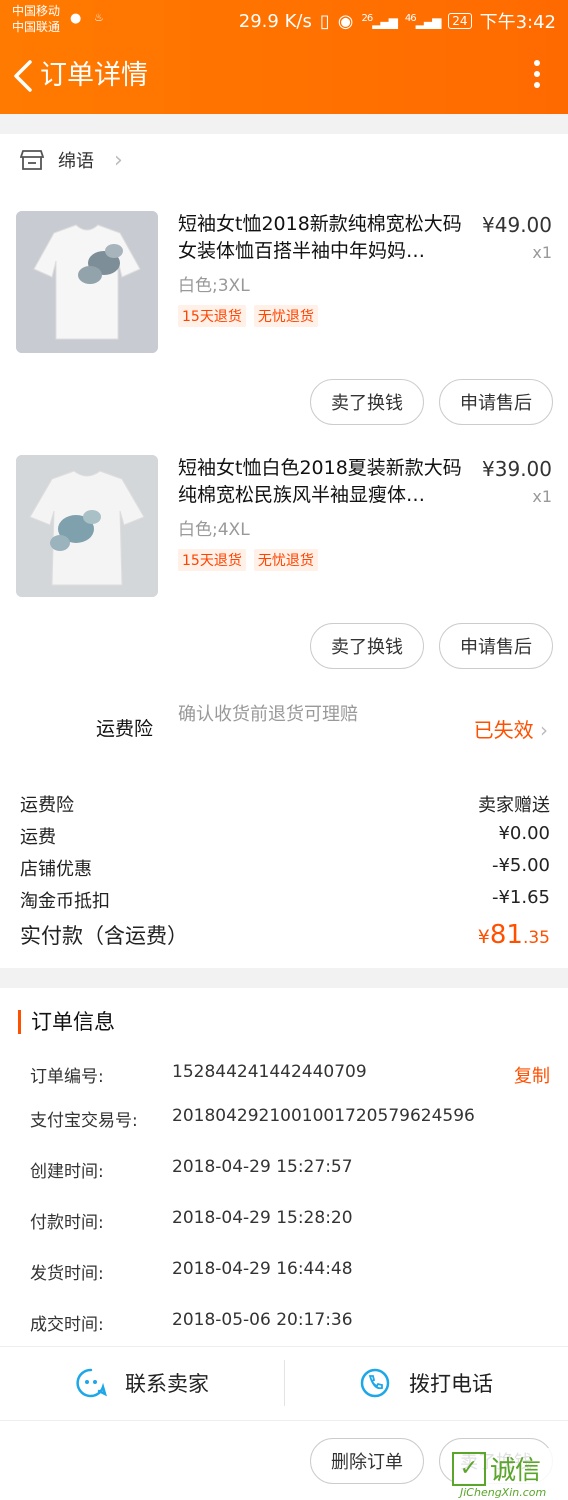 This screenshot has height=1500, width=568. I want to click on alipay-trade-number: 2018042921001001720579624596, so click(323, 1116).